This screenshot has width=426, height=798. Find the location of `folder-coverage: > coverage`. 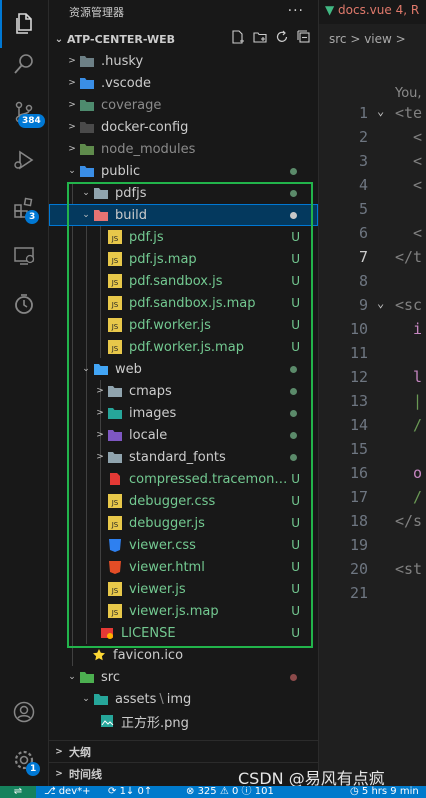

folder-coverage: > coverage is located at coordinates (183, 105).